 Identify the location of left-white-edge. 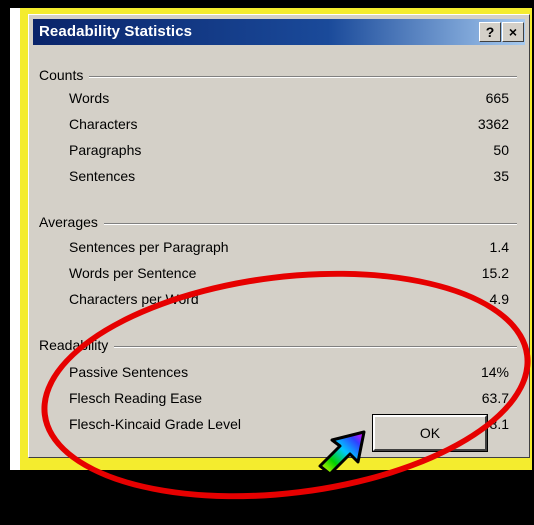
(15, 239).